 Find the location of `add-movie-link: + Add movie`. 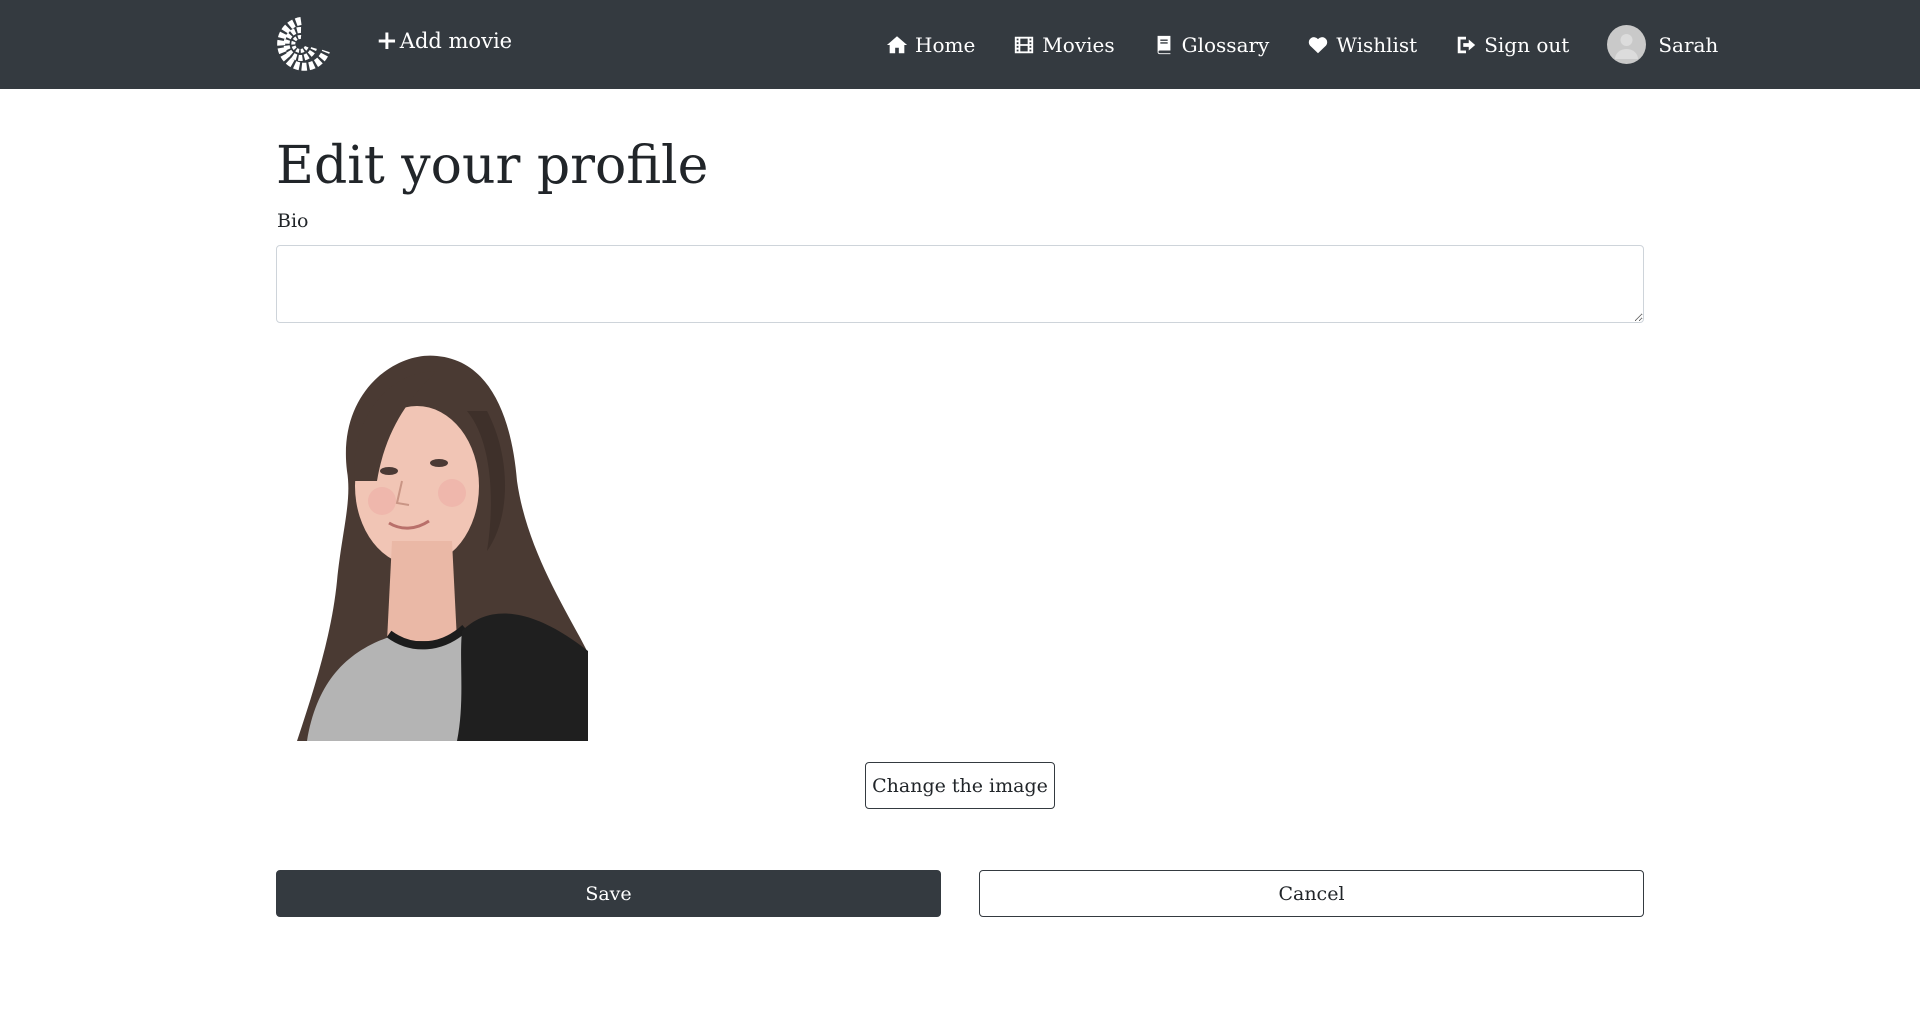

add-movie-link: + Add movie is located at coordinates (444, 41).